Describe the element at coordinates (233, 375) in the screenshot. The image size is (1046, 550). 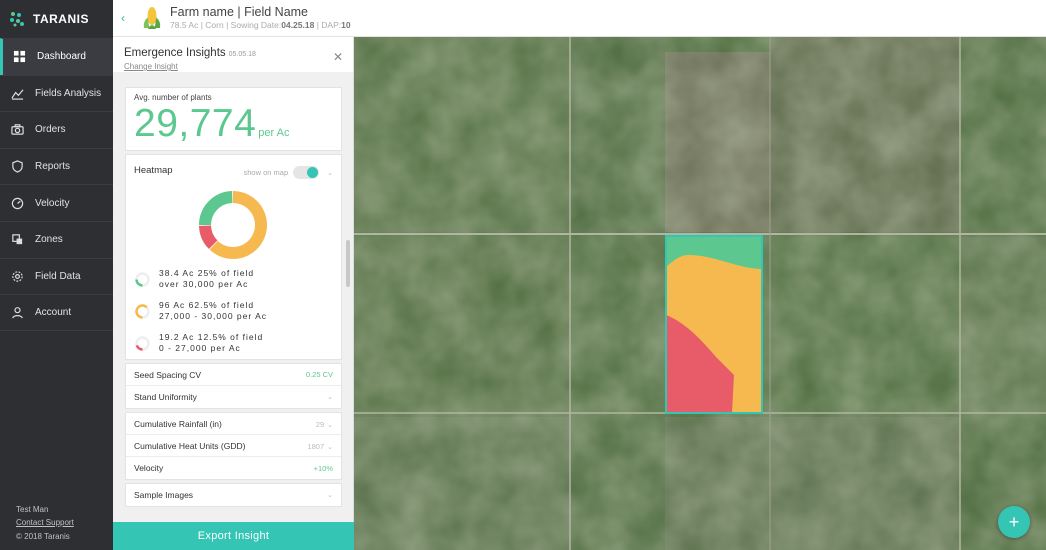
I see `row-seed-spacing: Seed Spacing CV 0.25 CV` at that location.